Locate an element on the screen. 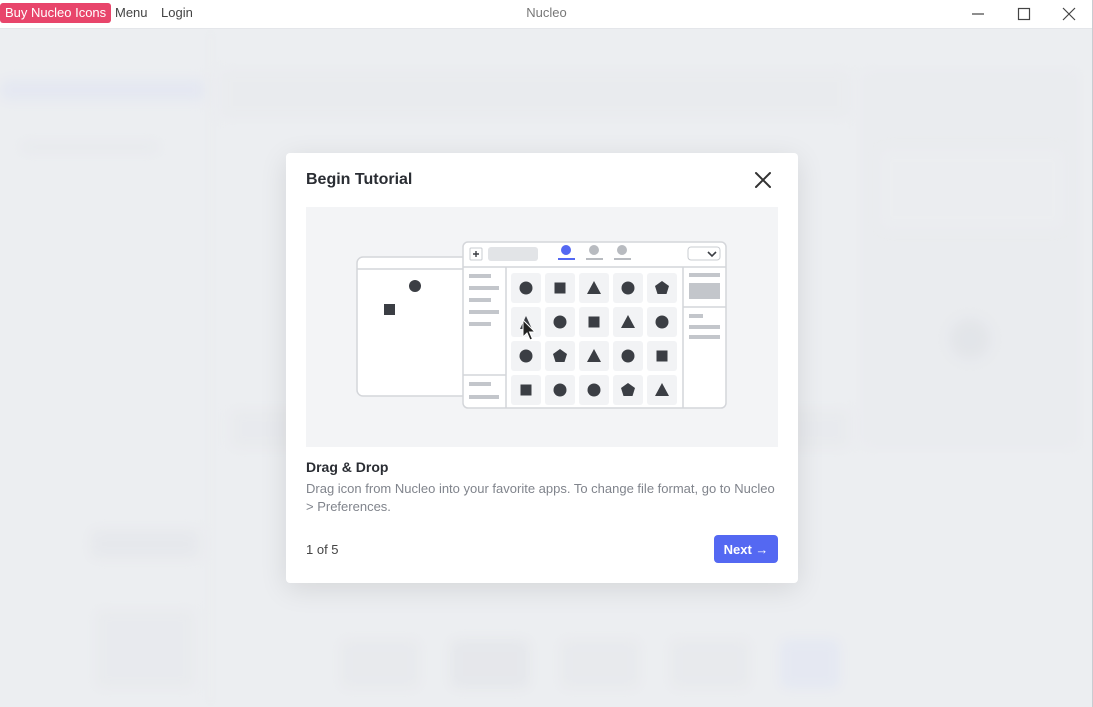 This screenshot has width=1093, height=707. next-button: Next → is located at coordinates (746, 549).